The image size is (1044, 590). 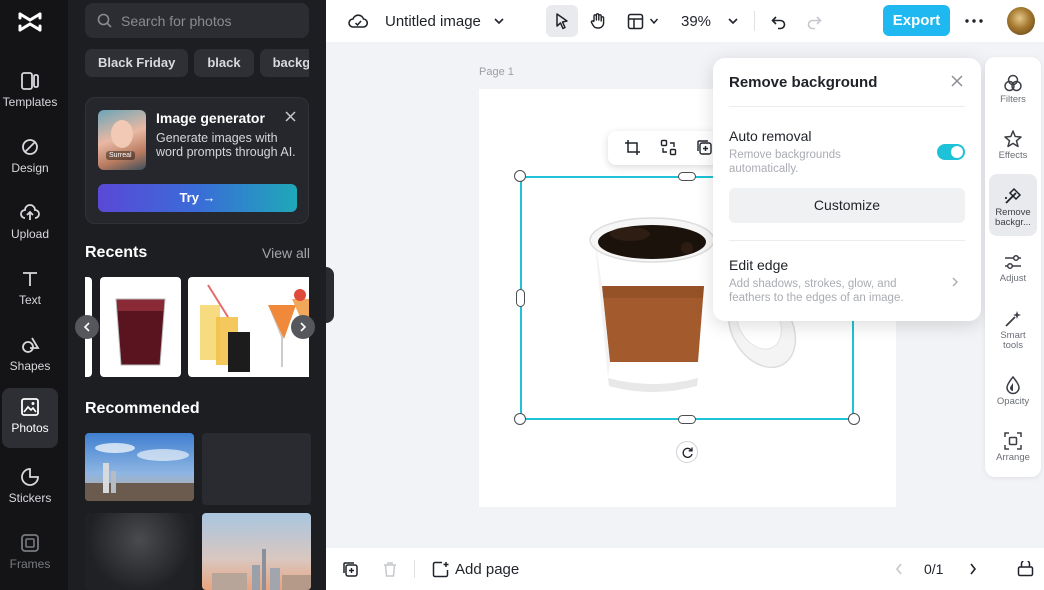 I want to click on undo-icon, so click(x=778, y=22).